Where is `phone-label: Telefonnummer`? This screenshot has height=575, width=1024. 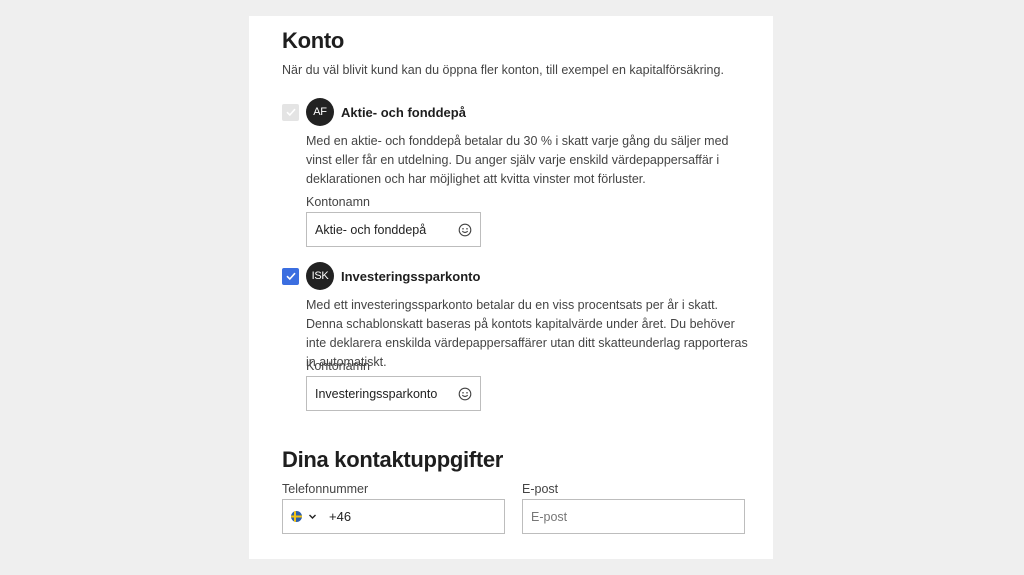
phone-label: Telefonnummer is located at coordinates (325, 489).